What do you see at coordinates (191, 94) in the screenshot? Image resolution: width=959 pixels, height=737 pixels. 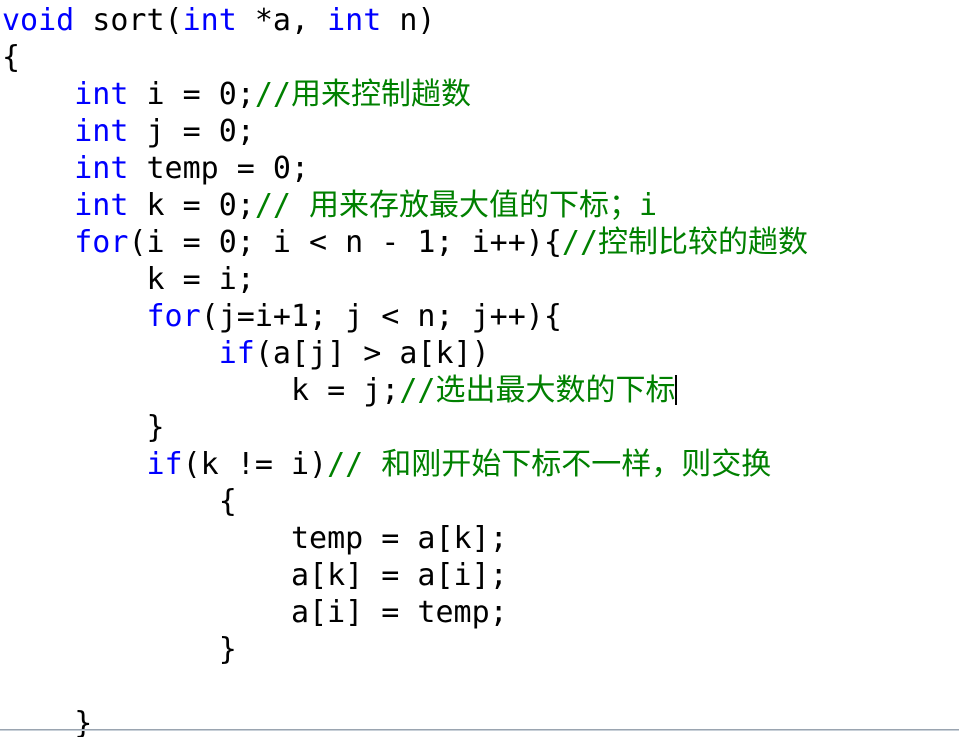 I see `code-text: i = 0;` at bounding box center [191, 94].